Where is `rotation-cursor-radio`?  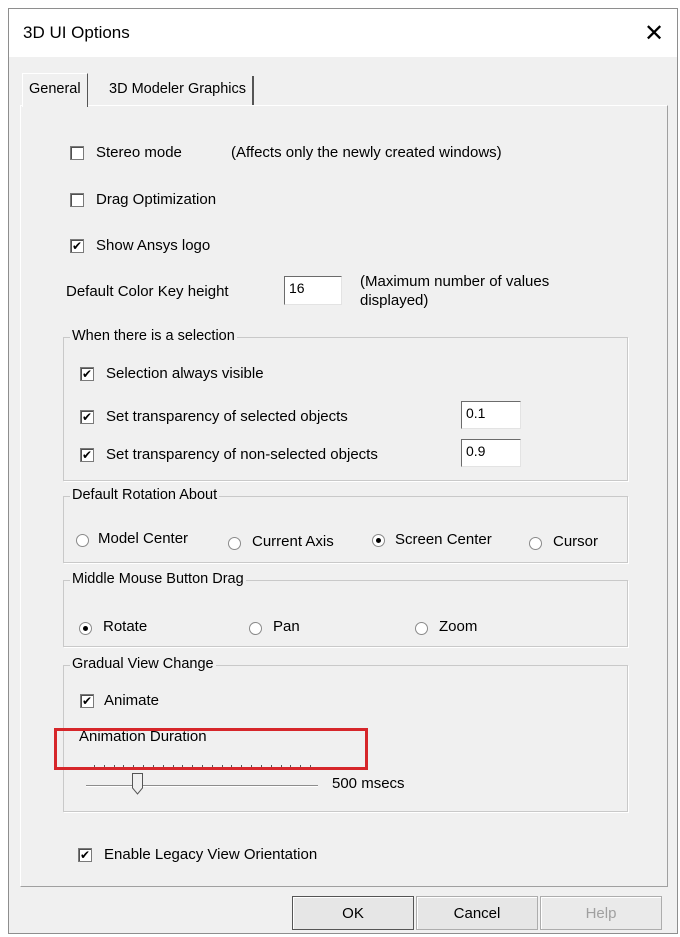
rotation-cursor-radio is located at coordinates (535, 543).